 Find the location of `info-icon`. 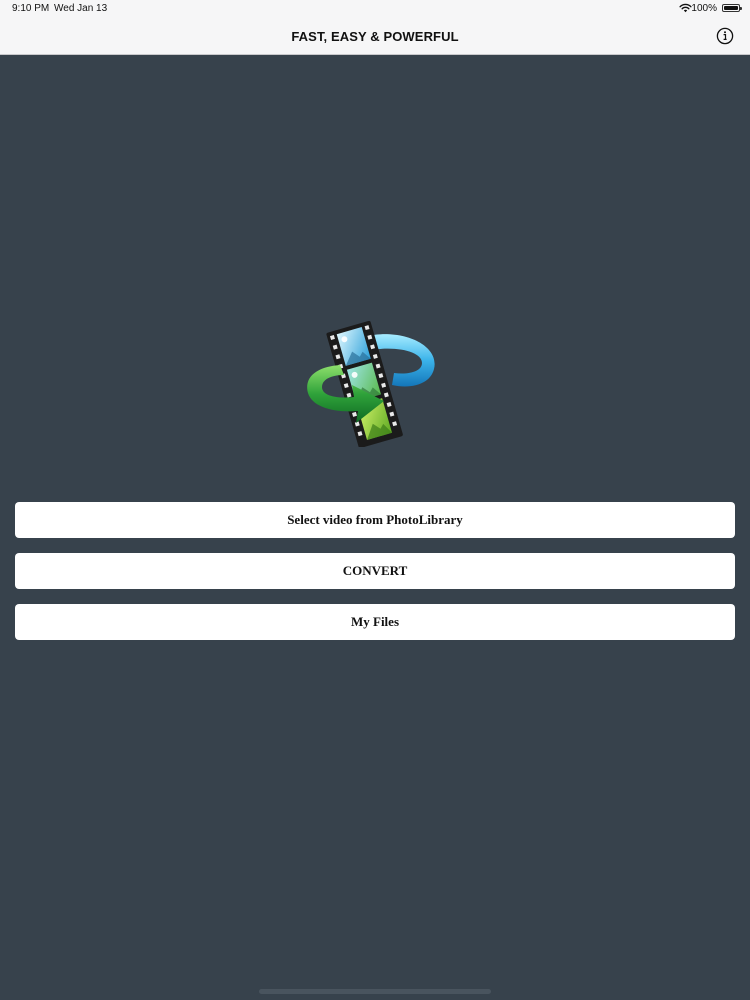

info-icon is located at coordinates (725, 36).